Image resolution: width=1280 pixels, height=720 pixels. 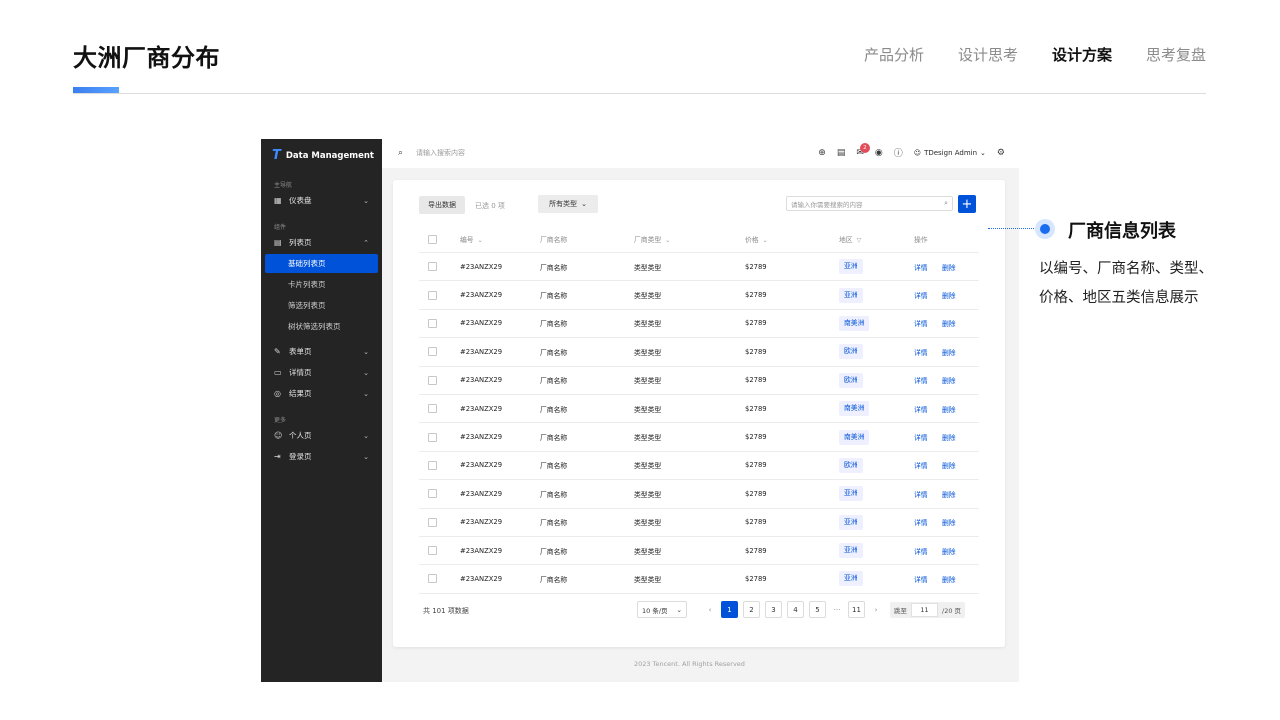 I want to click on type-select: 所有类型 ⌄, so click(x=568, y=204).